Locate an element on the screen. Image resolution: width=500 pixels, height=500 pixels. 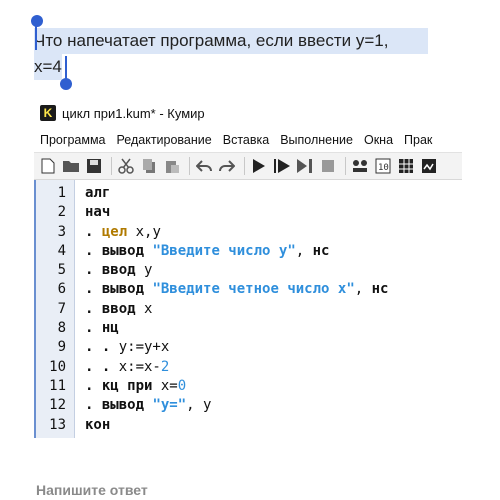
variables-icon is located at coordinates (360, 166).